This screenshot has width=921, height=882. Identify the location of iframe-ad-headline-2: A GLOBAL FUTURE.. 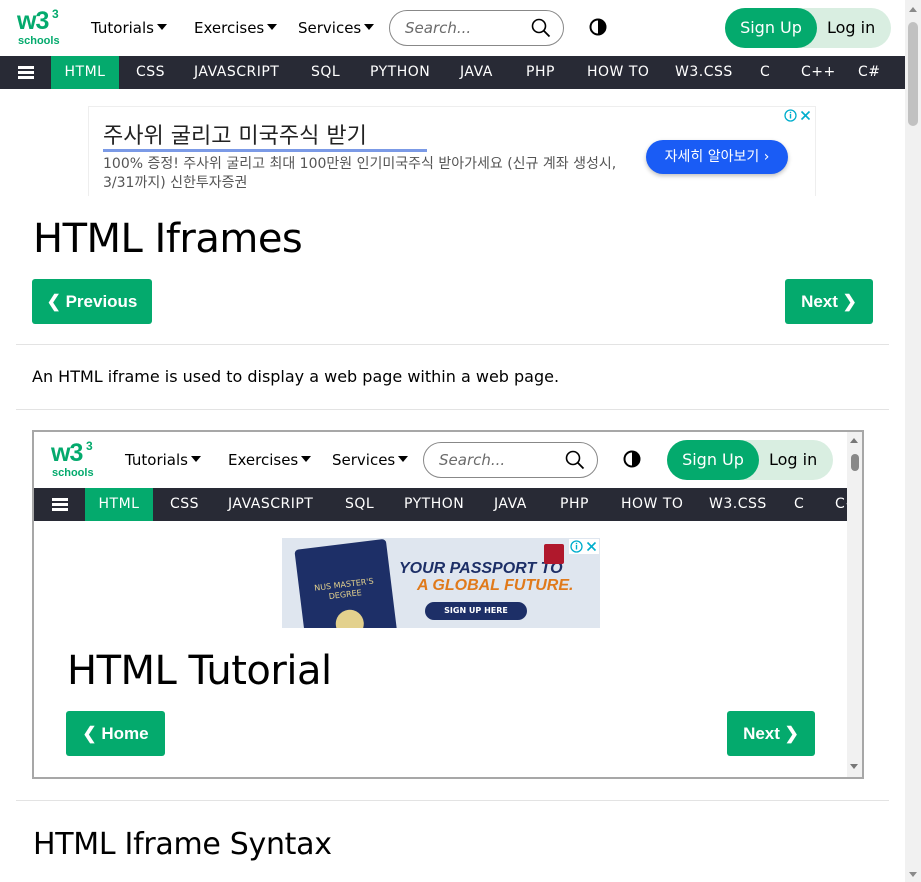
(495, 585).